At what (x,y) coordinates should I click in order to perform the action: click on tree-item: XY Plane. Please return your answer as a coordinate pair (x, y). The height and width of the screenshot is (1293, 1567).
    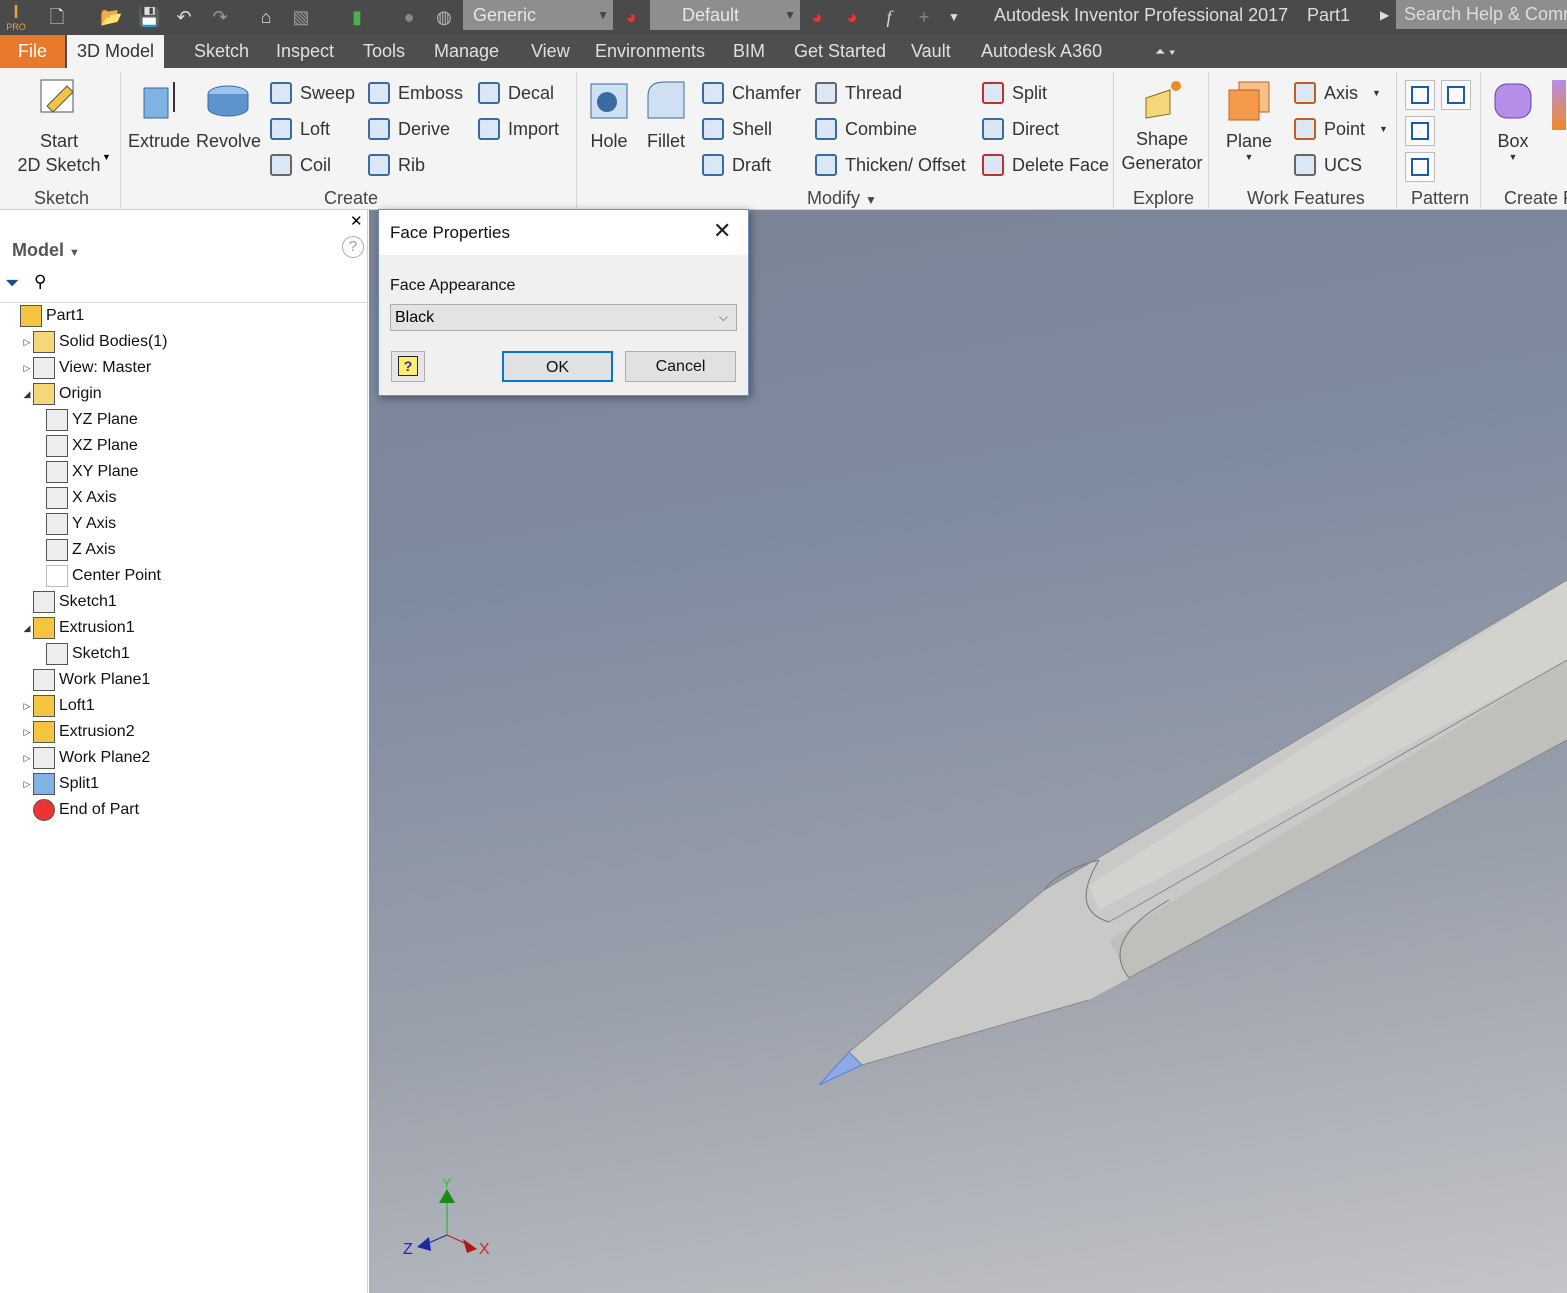
    Looking at the image, I should click on (86, 472).